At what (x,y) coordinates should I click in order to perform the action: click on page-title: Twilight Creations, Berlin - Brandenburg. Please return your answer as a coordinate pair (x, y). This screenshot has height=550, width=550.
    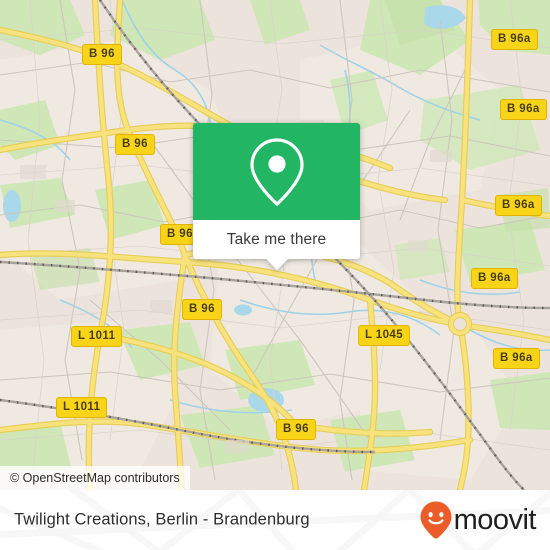
    Looking at the image, I should click on (162, 519).